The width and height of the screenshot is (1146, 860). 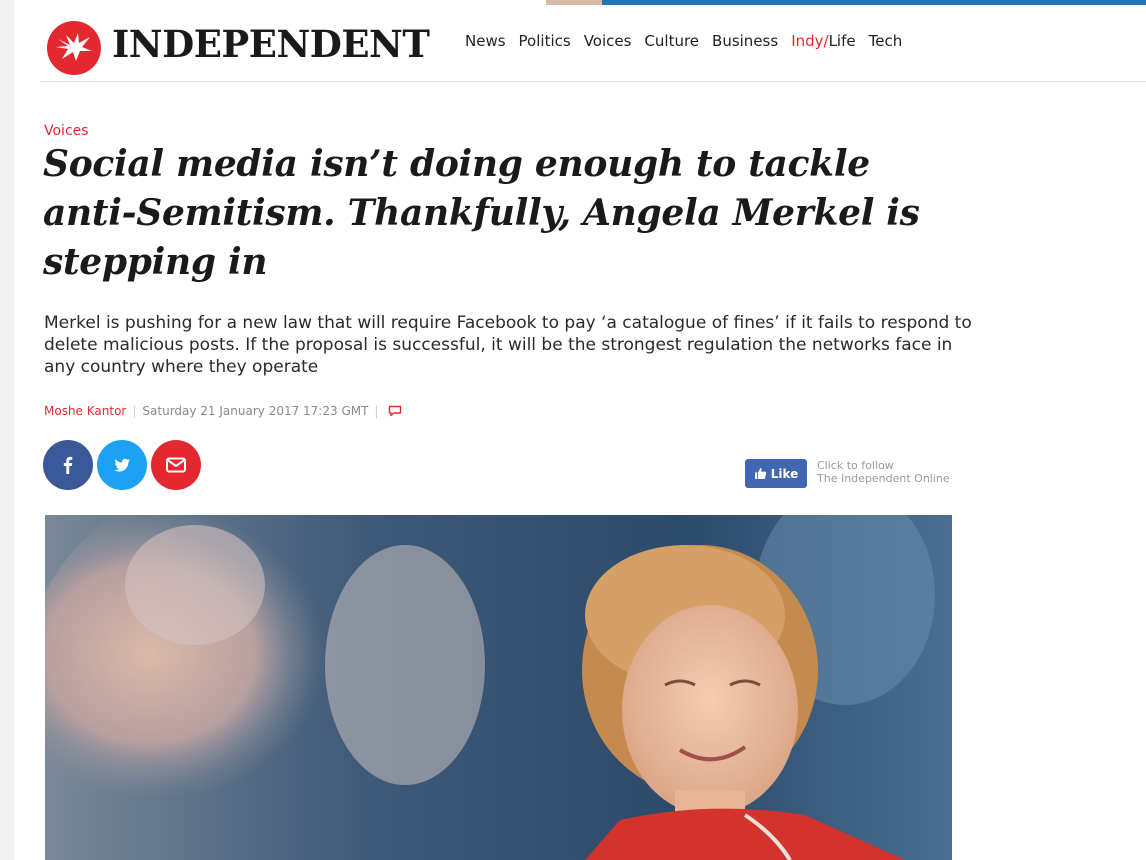 What do you see at coordinates (784, 473) in the screenshot?
I see `like-label: Like` at bounding box center [784, 473].